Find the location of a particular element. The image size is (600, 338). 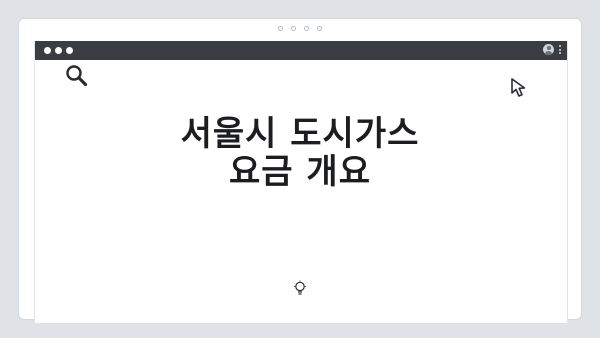

titlebar-actions is located at coordinates (552, 49).